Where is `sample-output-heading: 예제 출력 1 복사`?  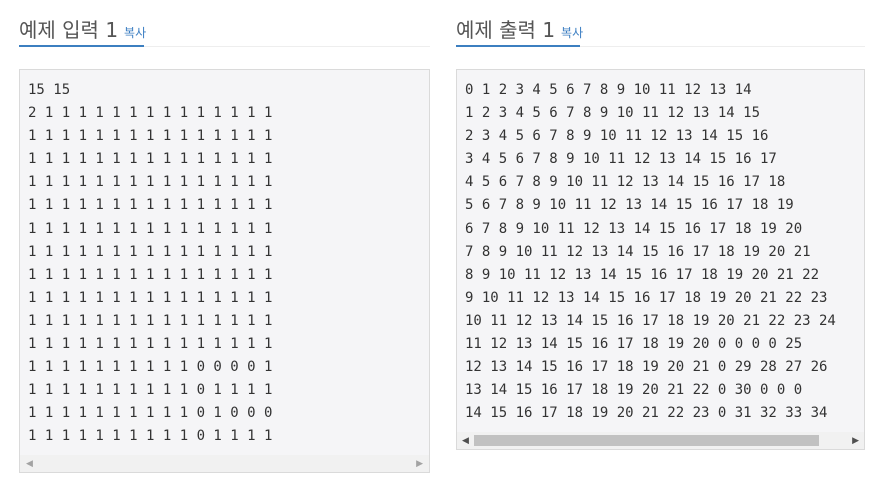
sample-output-heading: 예제 출력 1 복사 is located at coordinates (519, 28).